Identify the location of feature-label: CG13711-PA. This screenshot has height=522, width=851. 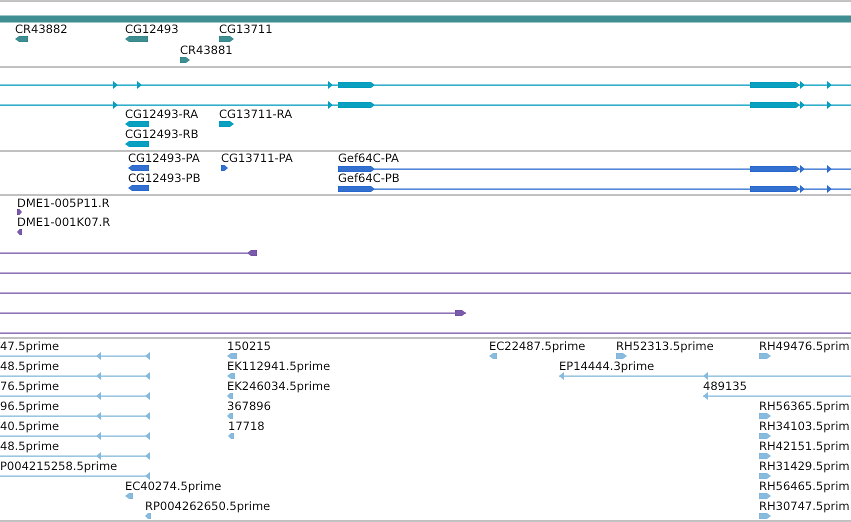
(257, 158).